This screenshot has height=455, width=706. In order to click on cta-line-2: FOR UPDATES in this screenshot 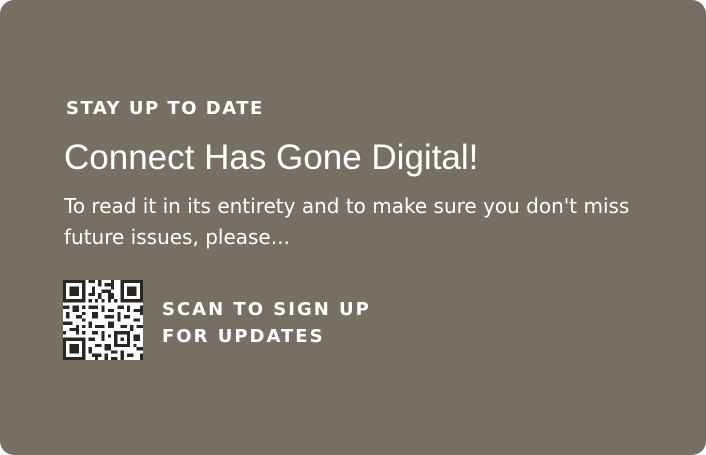, I will do `click(243, 336)`.